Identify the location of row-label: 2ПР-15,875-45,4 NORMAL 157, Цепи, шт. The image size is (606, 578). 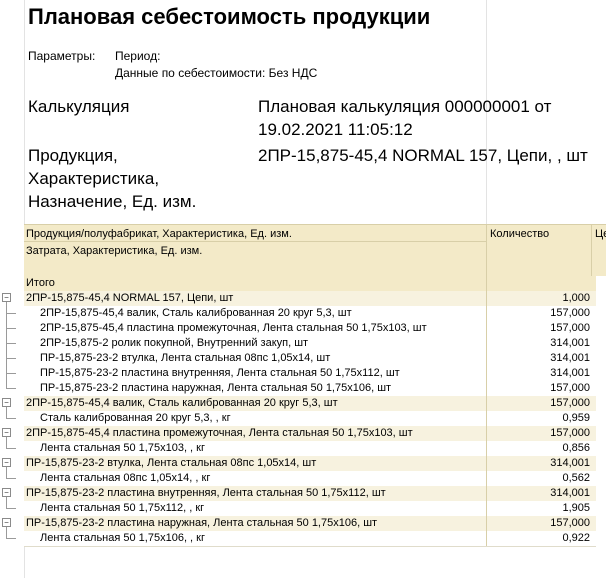
(130, 298).